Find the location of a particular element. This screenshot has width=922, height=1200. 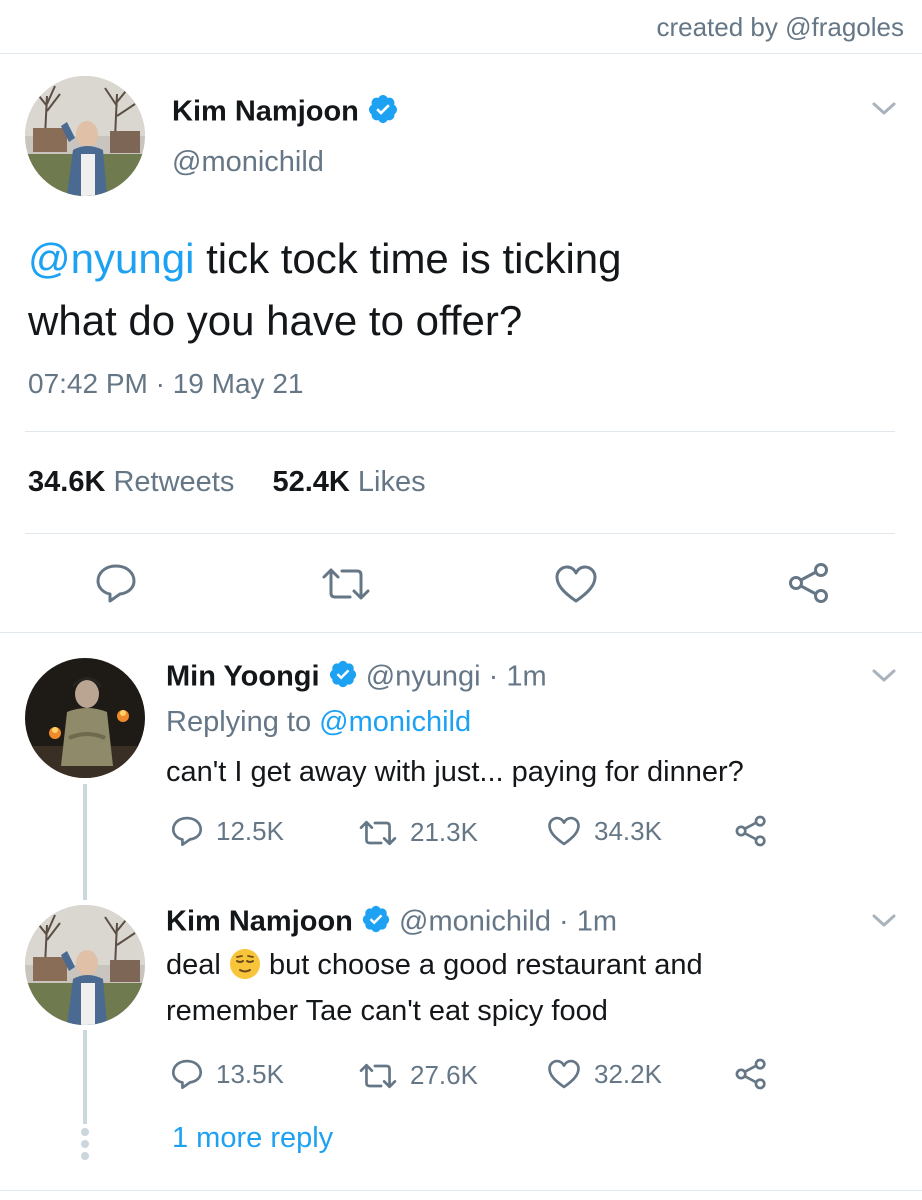

replying-to-link: @monichild is located at coordinates (395, 722).